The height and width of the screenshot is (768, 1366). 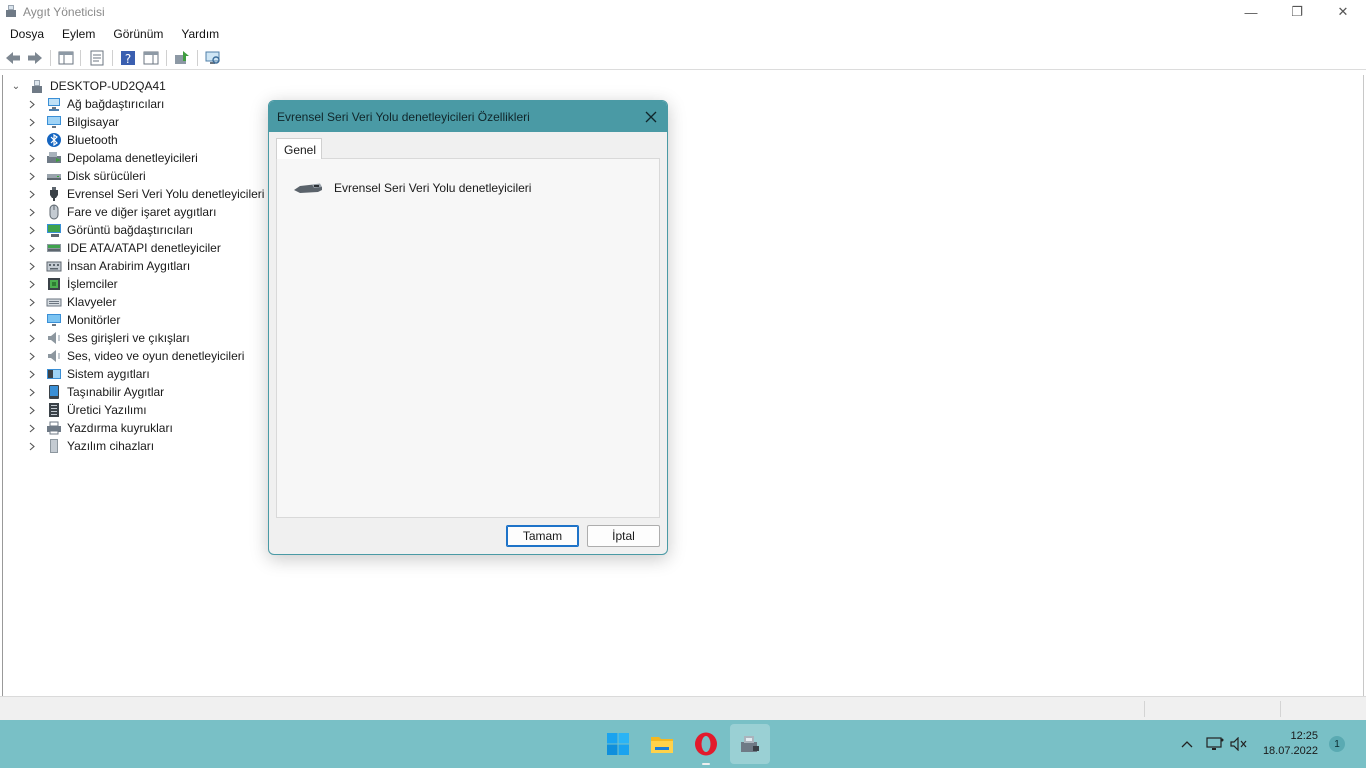 I want to click on clock: 12:25 18.07.2022, so click(x=1290, y=744).